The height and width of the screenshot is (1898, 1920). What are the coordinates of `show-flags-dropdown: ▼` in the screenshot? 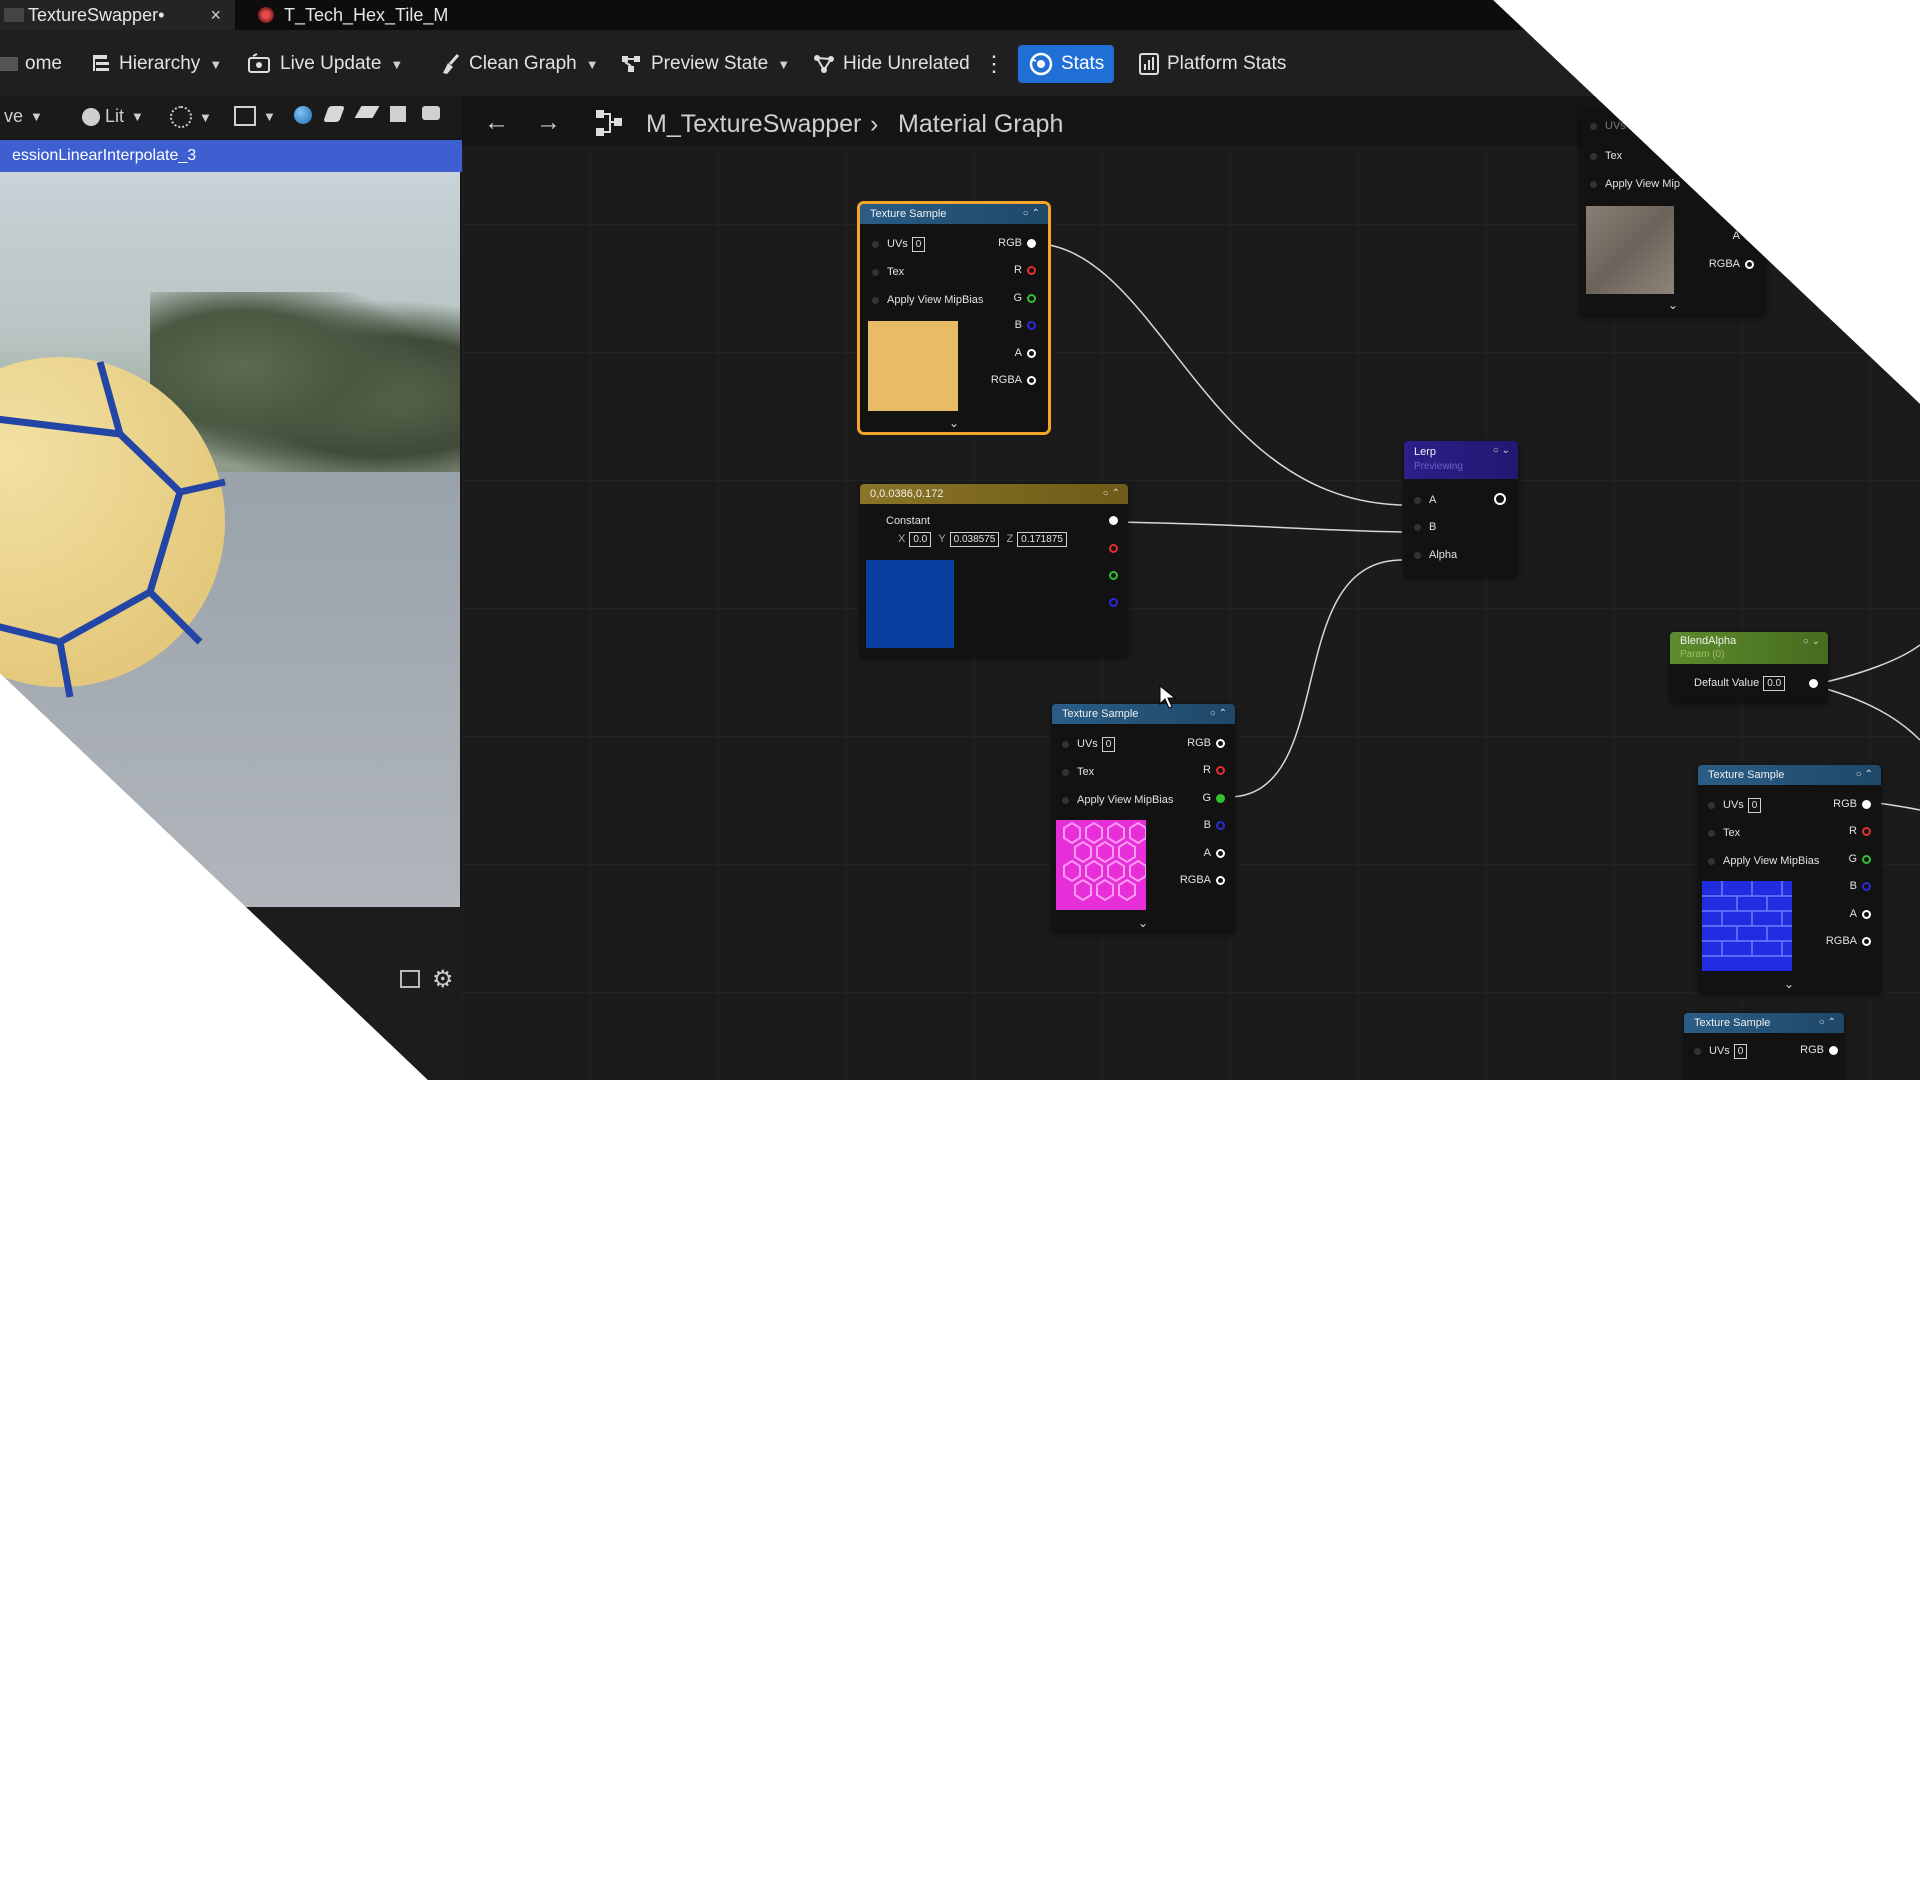 It's located at (191, 117).